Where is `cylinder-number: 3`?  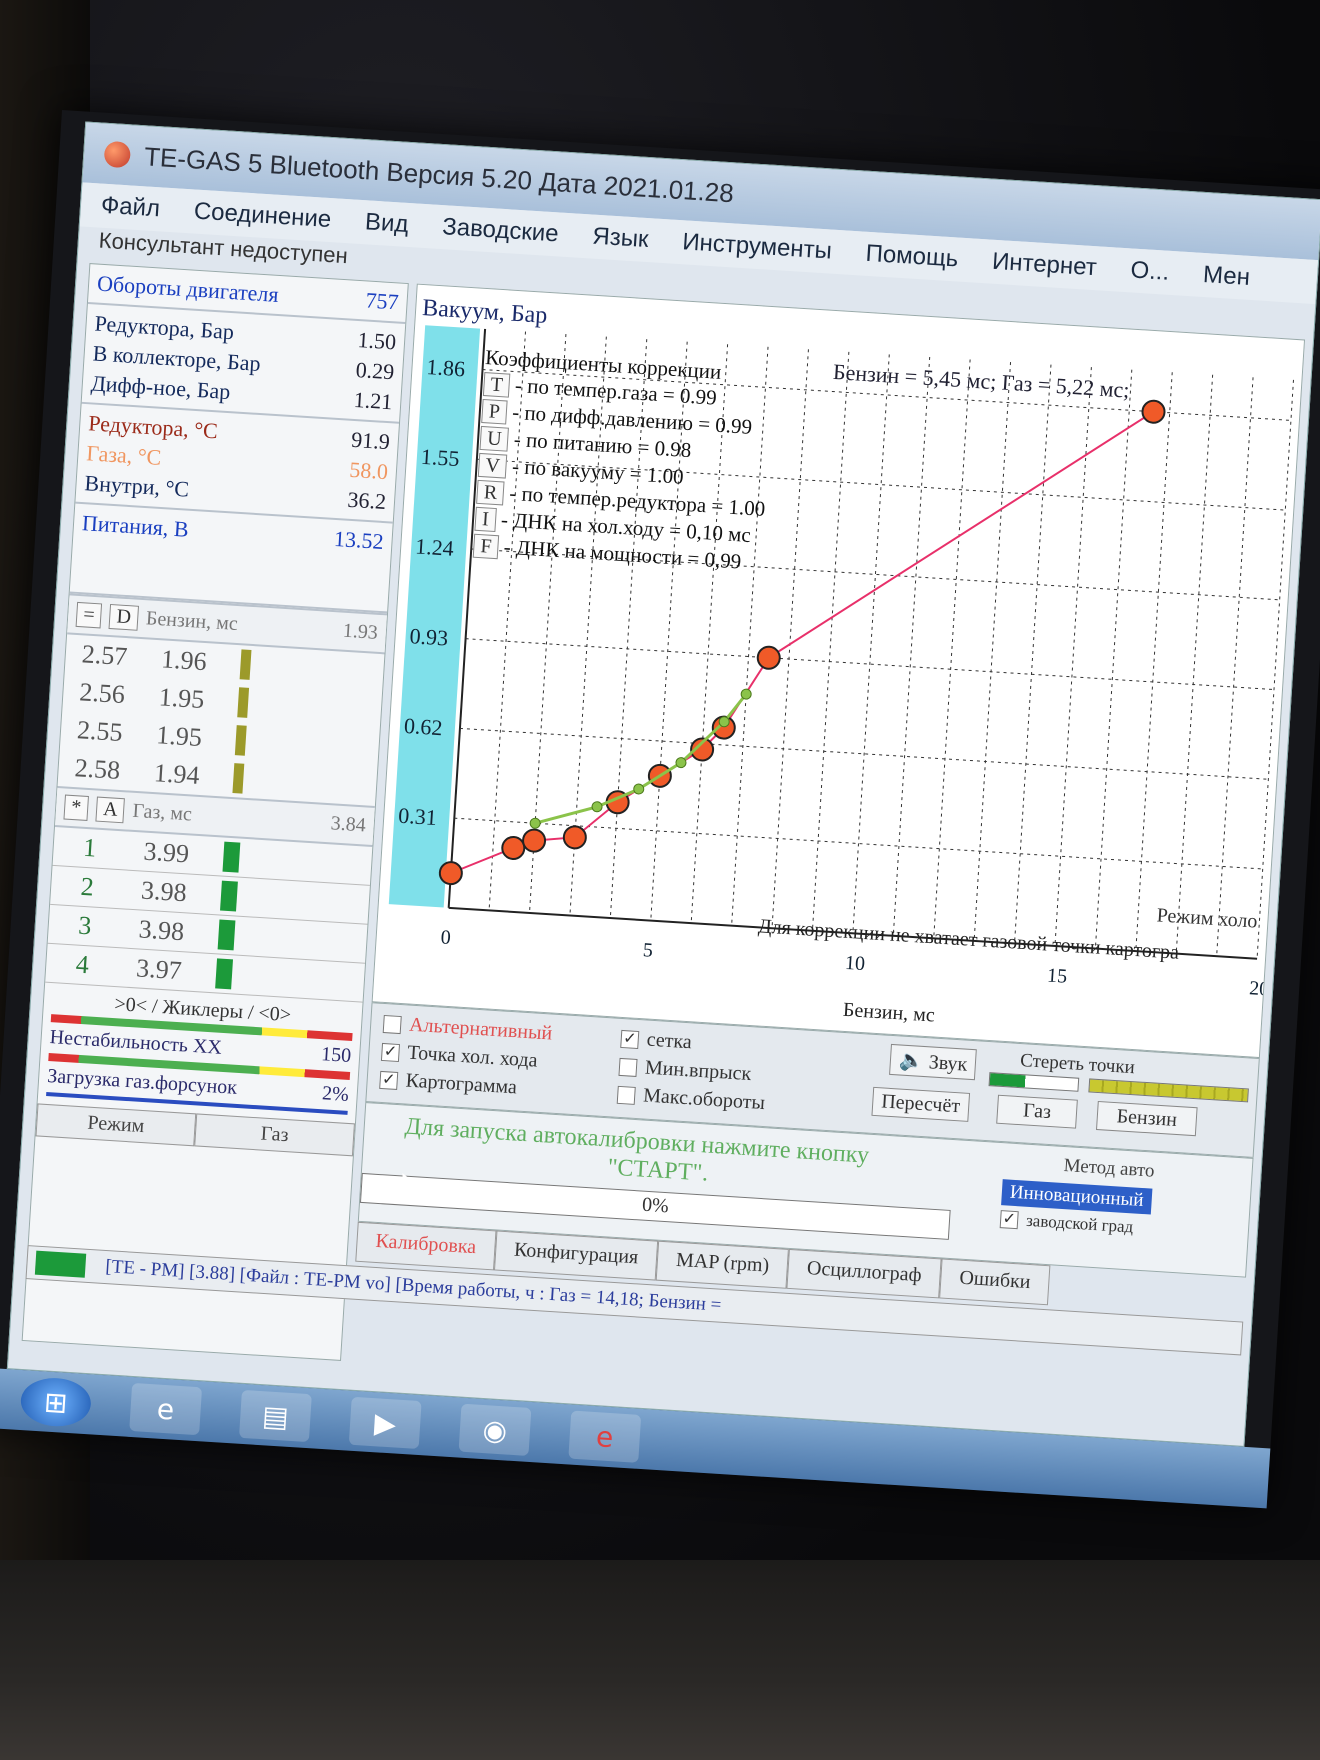
cylinder-number: 3 is located at coordinates (85, 925).